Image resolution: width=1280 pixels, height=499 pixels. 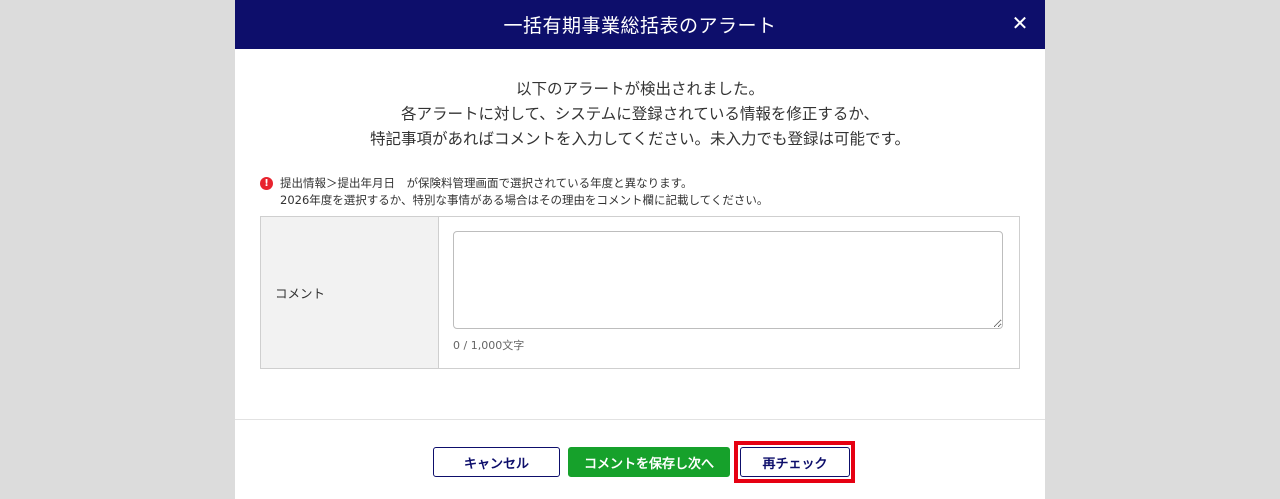 What do you see at coordinates (1020, 23) in the screenshot?
I see `close-icon: ✕` at bounding box center [1020, 23].